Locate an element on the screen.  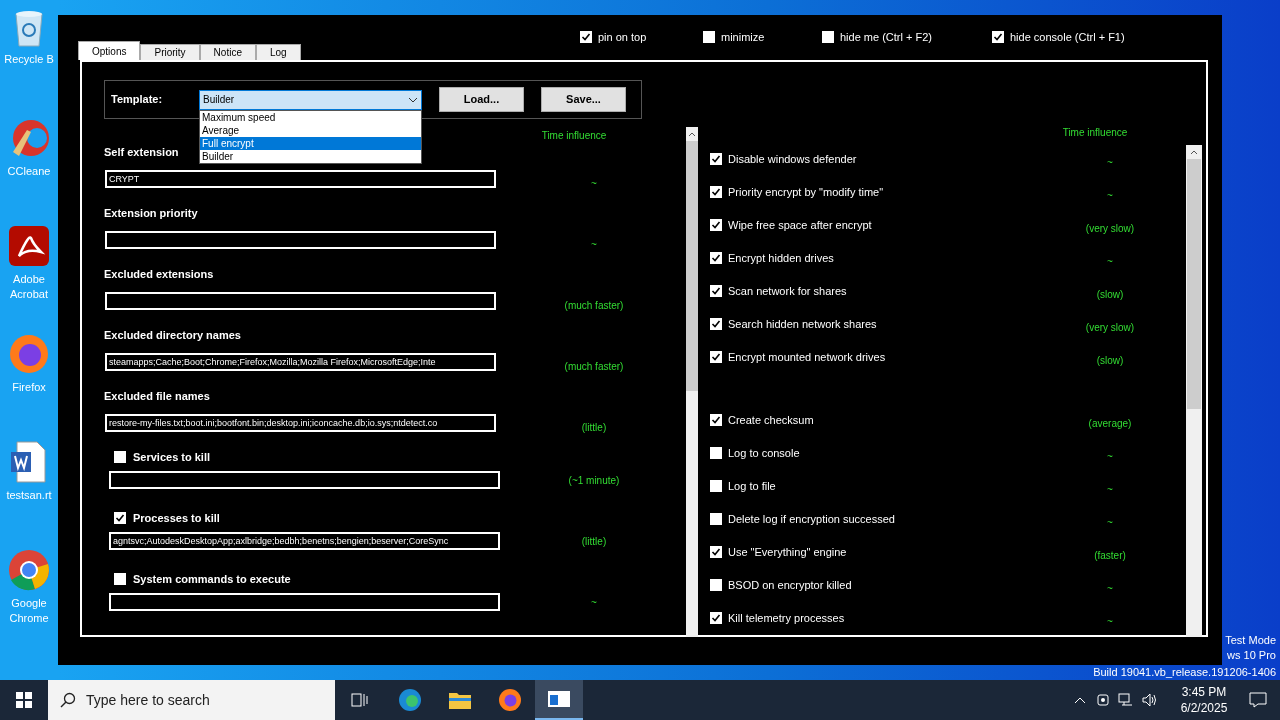
dropdown-option: Maximum speed is located at coordinates (310, 117).